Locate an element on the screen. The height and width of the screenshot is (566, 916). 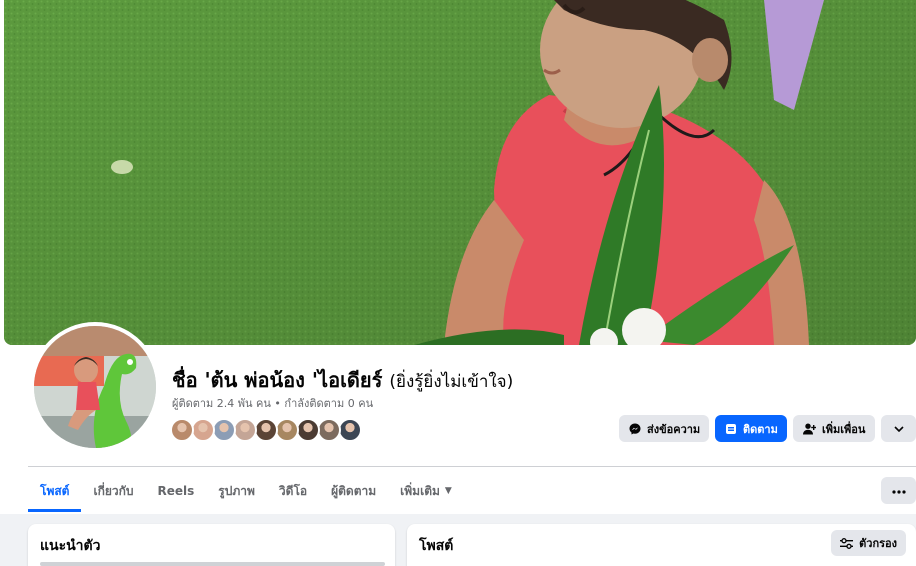
ellipsis-icon is located at coordinates (898, 490).